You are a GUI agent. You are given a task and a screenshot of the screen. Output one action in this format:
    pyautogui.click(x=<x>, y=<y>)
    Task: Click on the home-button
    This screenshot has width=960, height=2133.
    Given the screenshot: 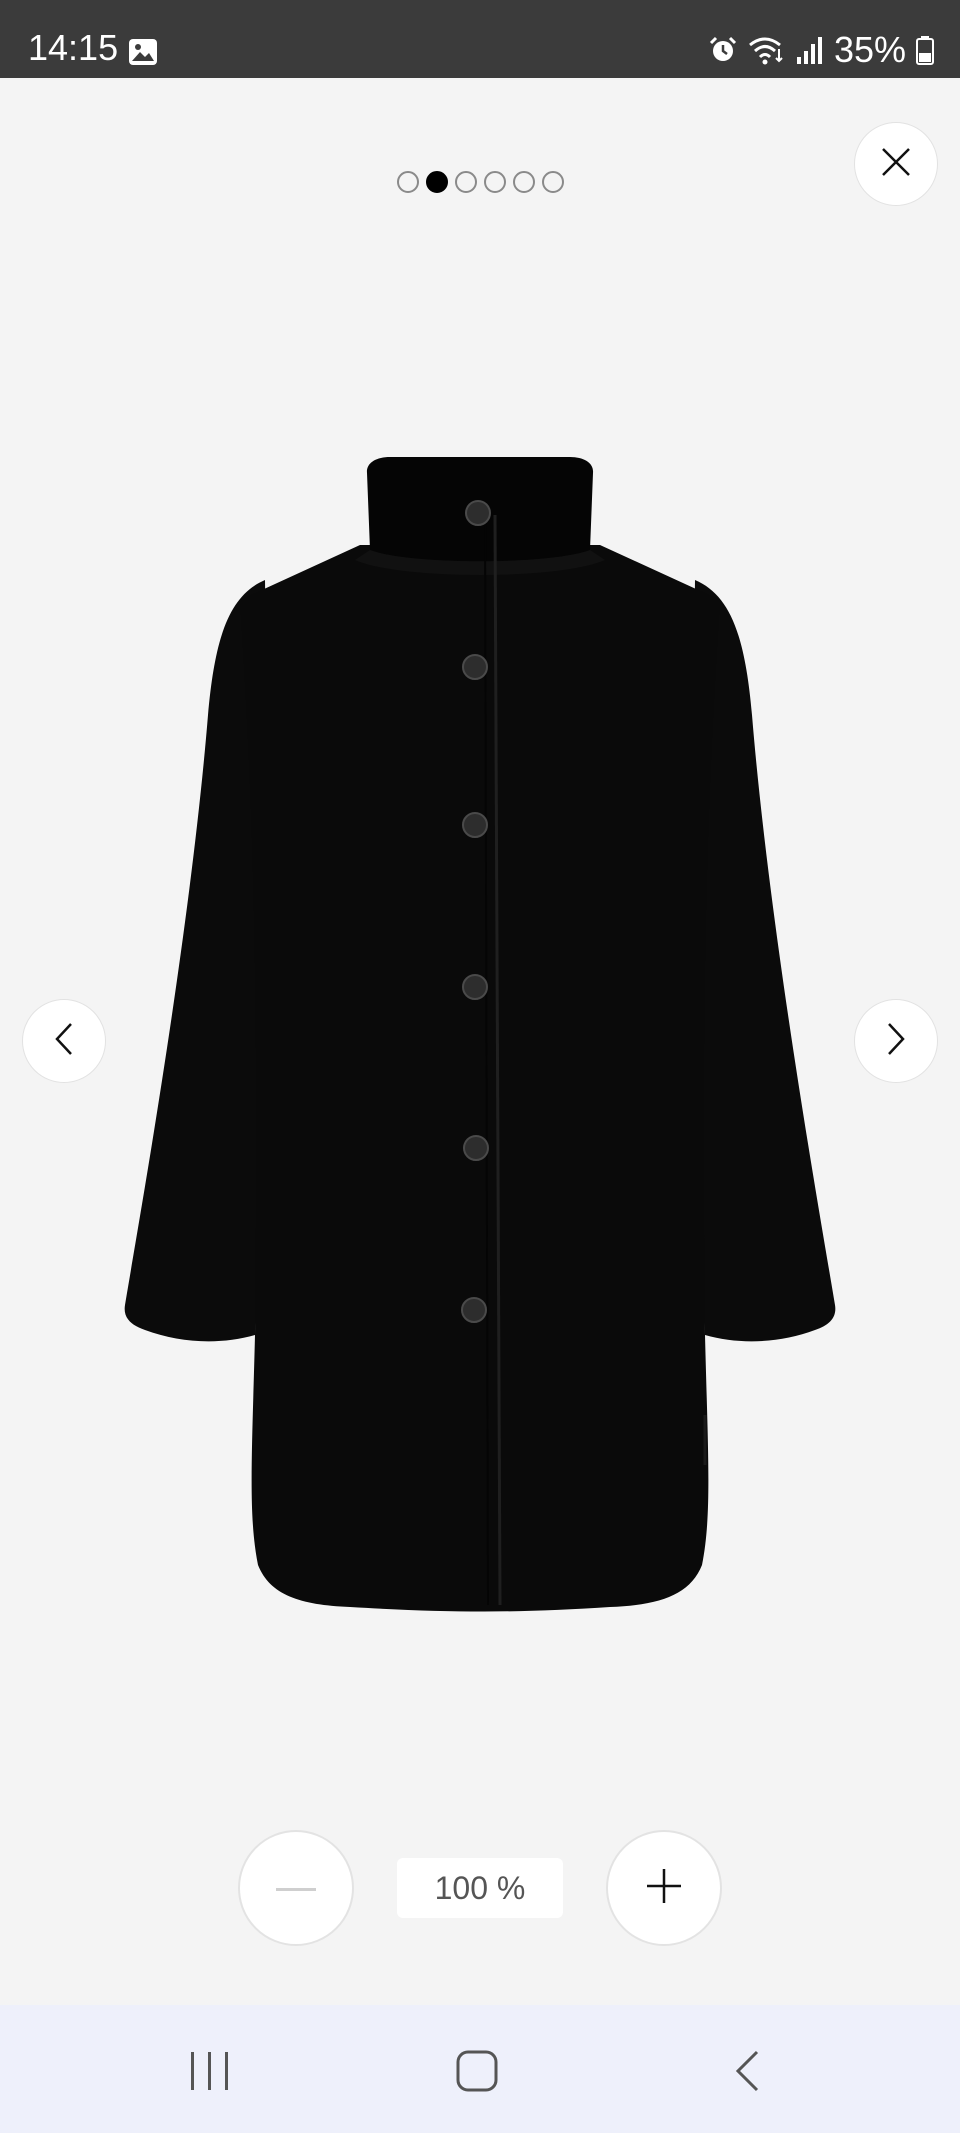 What is the action you would take?
    pyautogui.click(x=477, y=2073)
    